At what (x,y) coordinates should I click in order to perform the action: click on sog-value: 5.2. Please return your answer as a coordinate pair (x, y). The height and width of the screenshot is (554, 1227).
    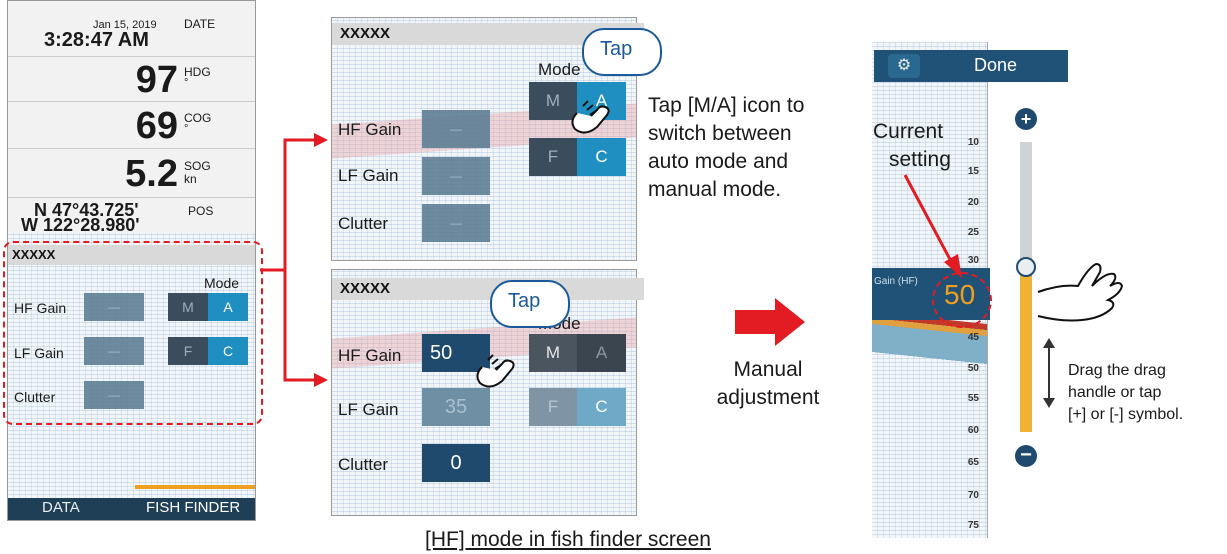
    Looking at the image, I should click on (151, 174).